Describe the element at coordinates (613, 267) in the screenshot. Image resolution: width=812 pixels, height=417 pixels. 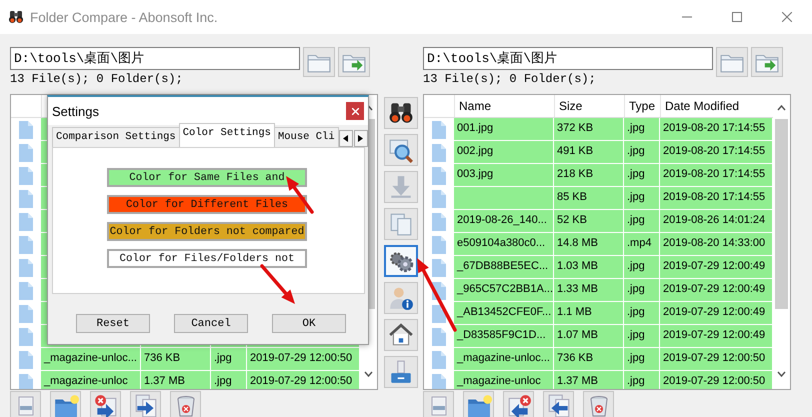
I see `table-row: _67DB88BE5EC... 1.03 MB .jpg 2019-07-29 12:00:49` at that location.